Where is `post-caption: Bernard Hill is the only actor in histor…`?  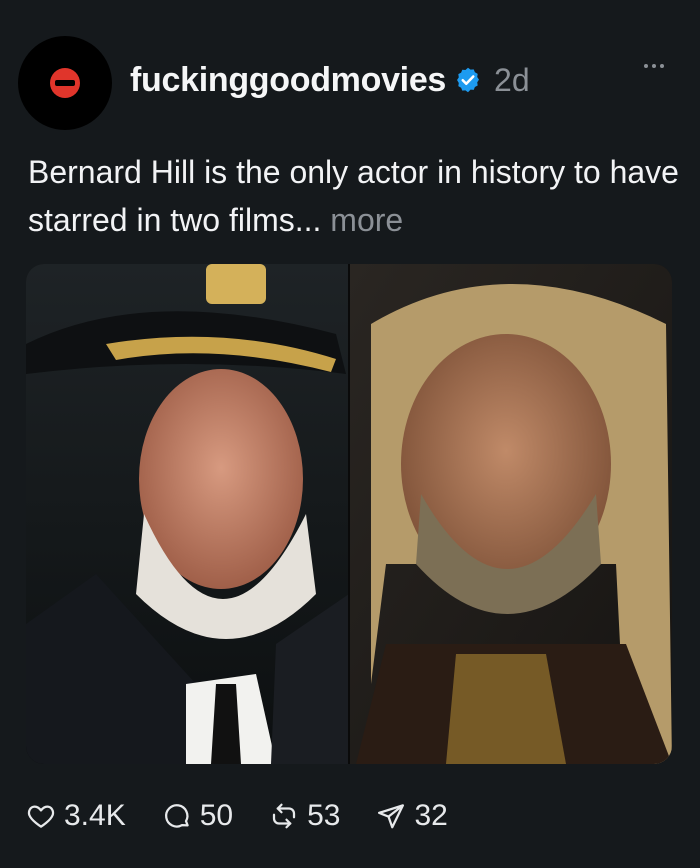 post-caption: Bernard Hill is the only actor in histor… is located at coordinates (358, 196).